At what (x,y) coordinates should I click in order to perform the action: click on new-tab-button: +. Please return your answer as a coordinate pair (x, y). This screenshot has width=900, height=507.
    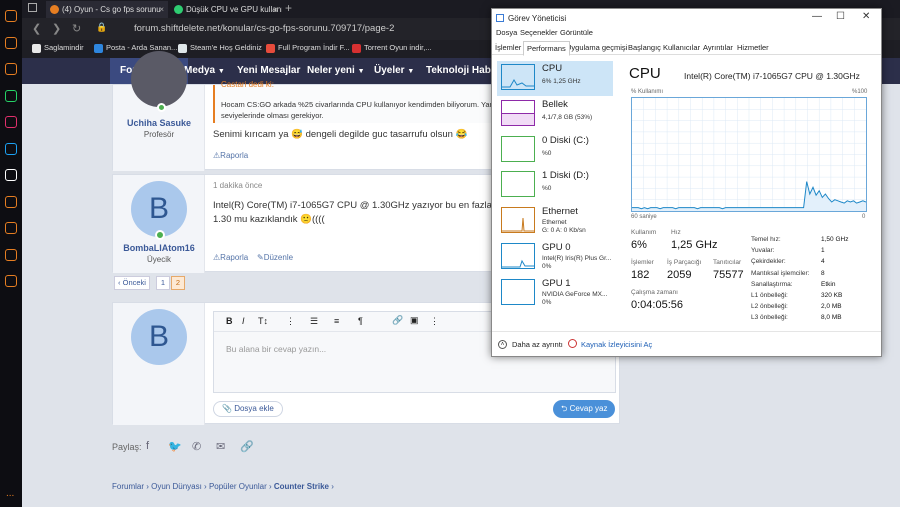
    Looking at the image, I should click on (288, 8).